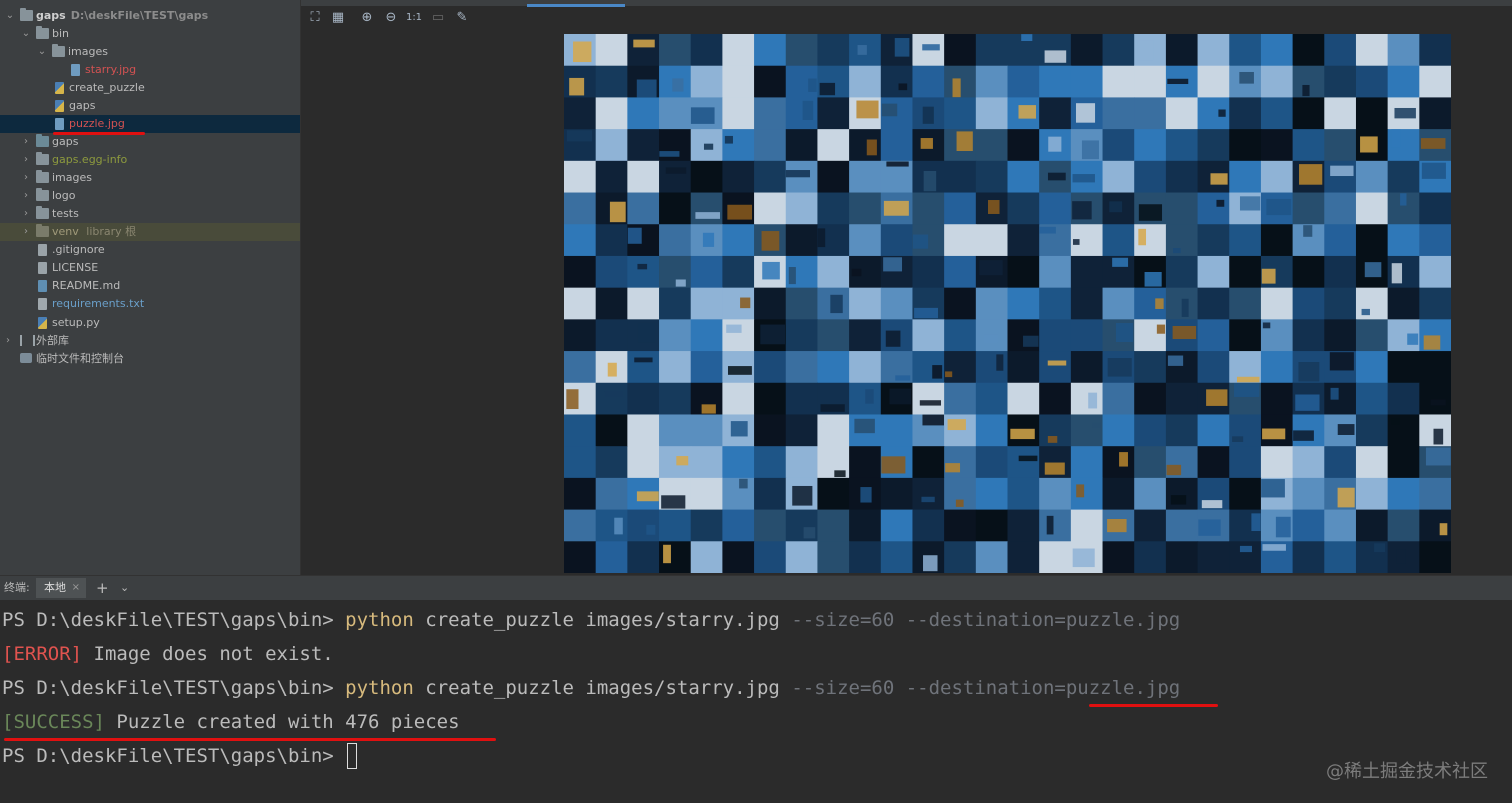 Image resolution: width=1512 pixels, height=803 pixels. I want to click on tree-item-setup-py: setup.py, so click(150, 323).